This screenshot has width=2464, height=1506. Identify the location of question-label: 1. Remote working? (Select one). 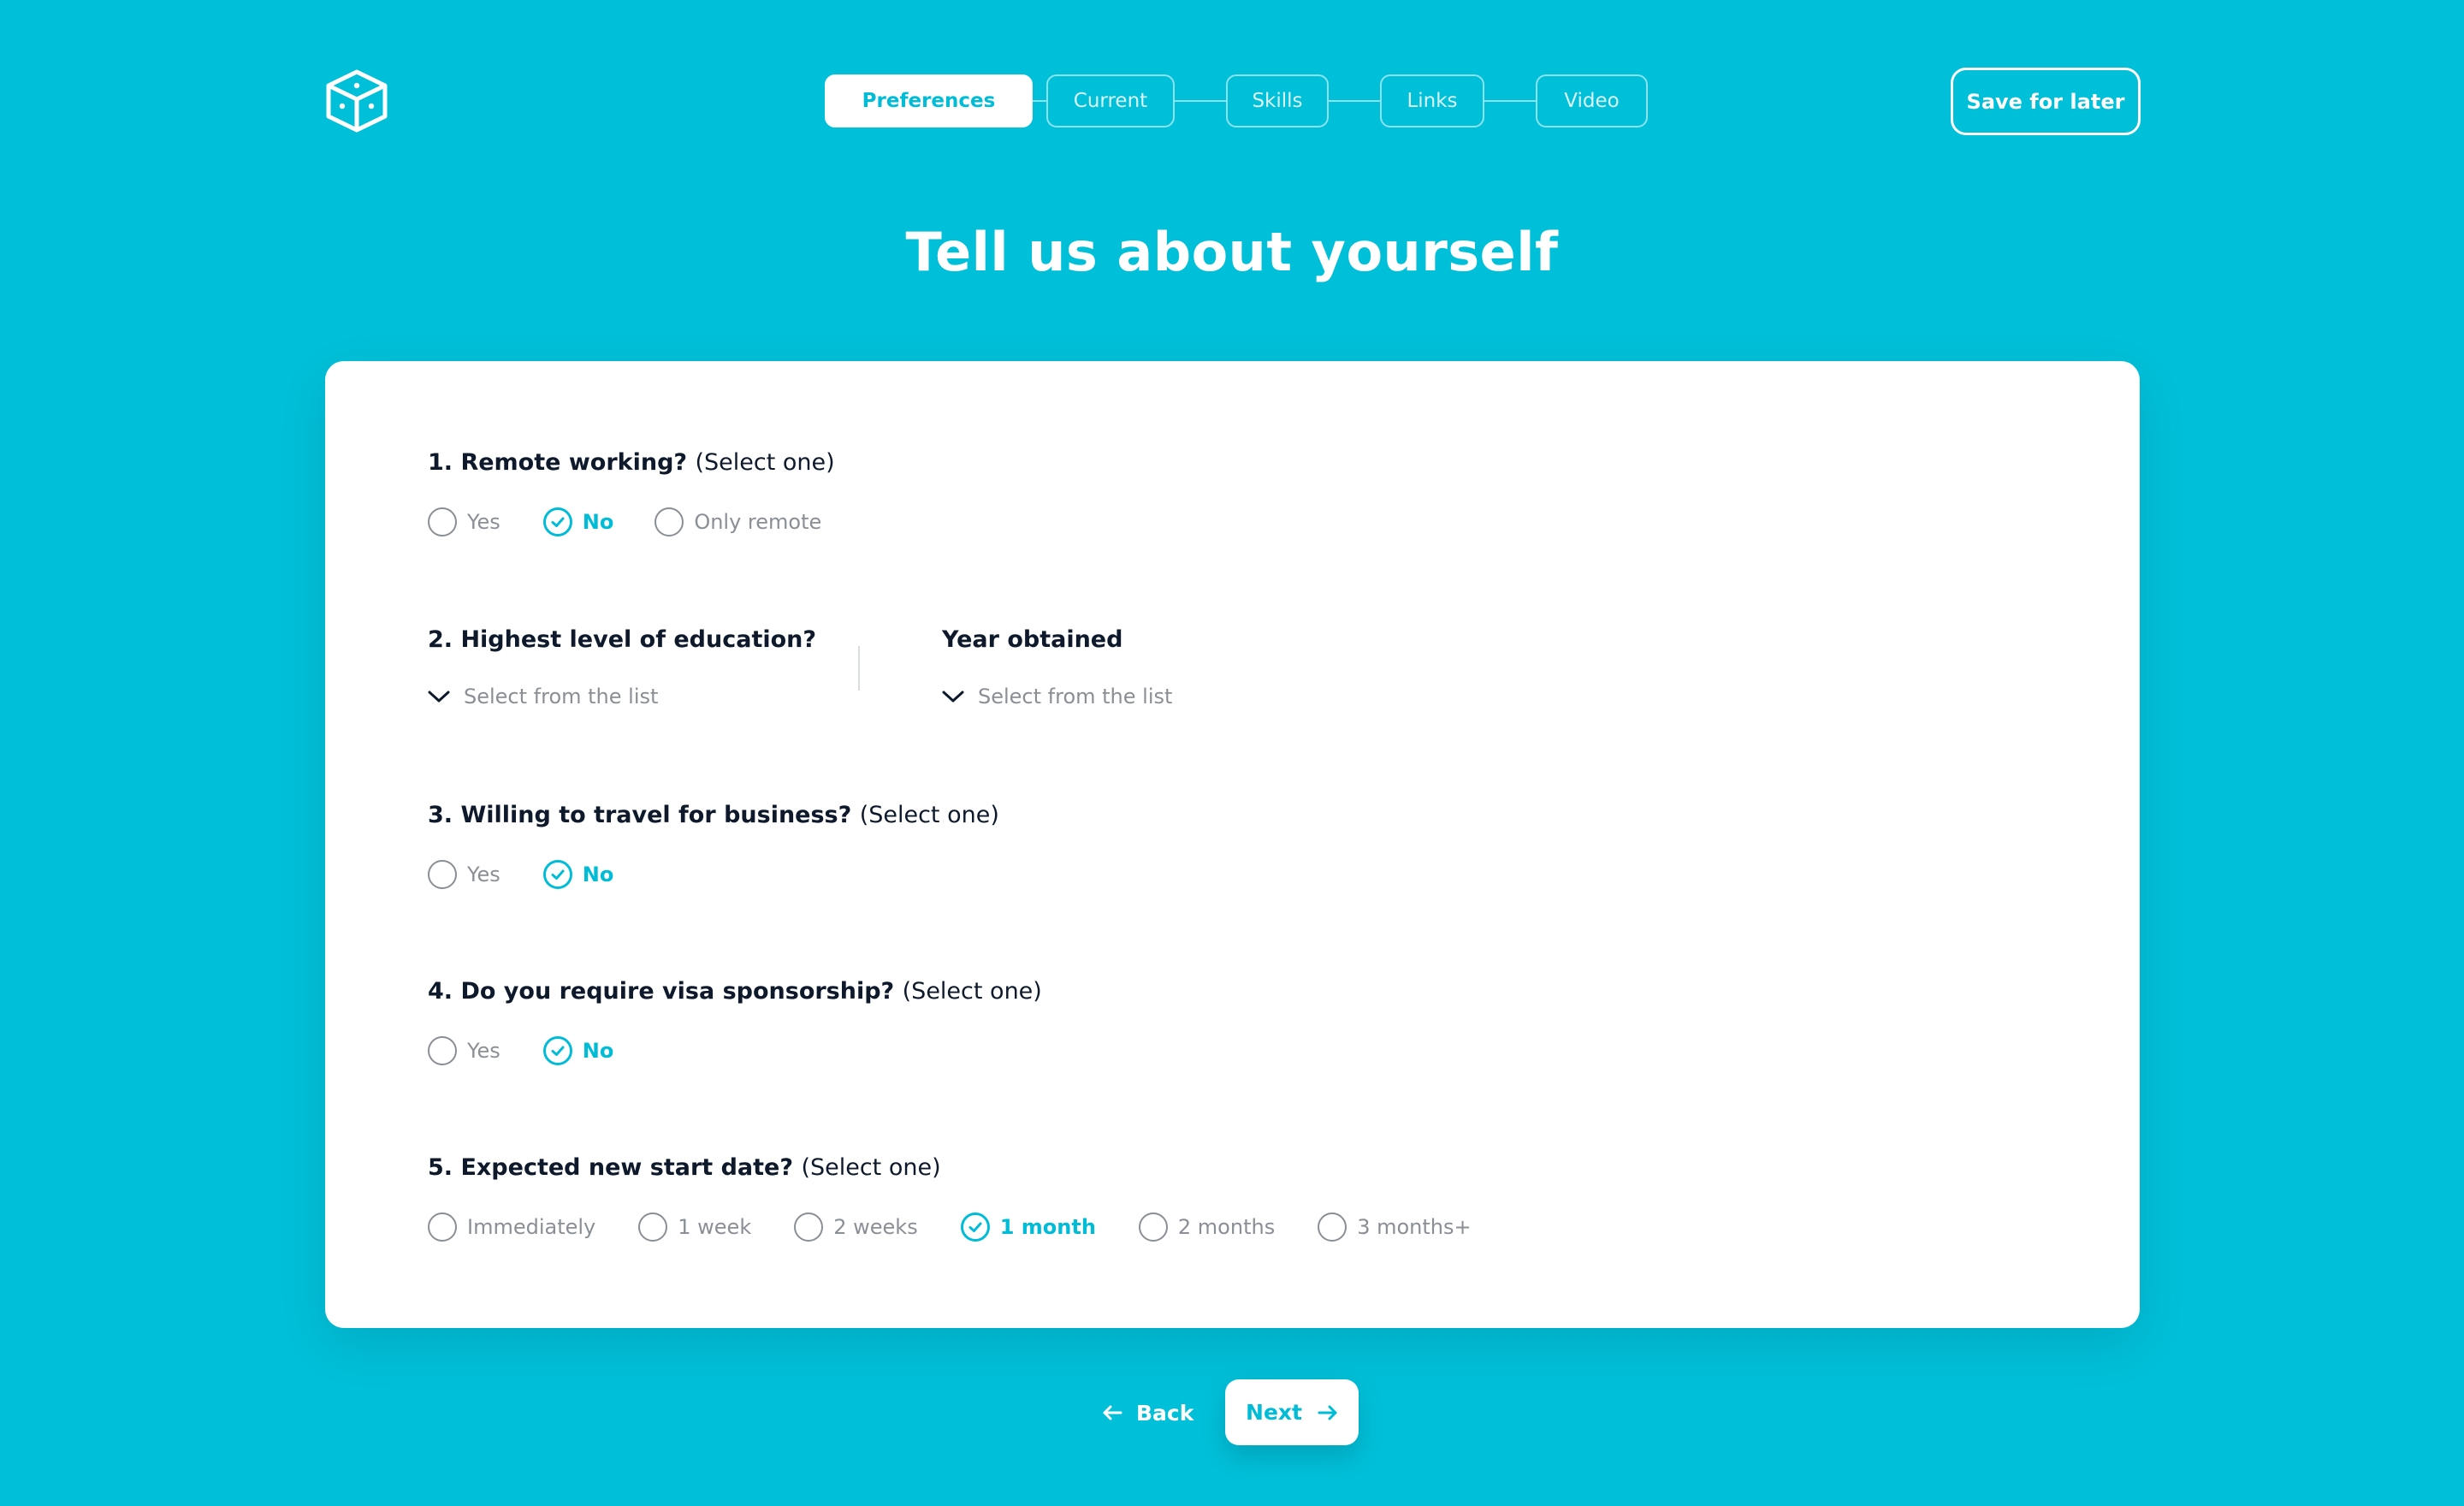
(646, 463).